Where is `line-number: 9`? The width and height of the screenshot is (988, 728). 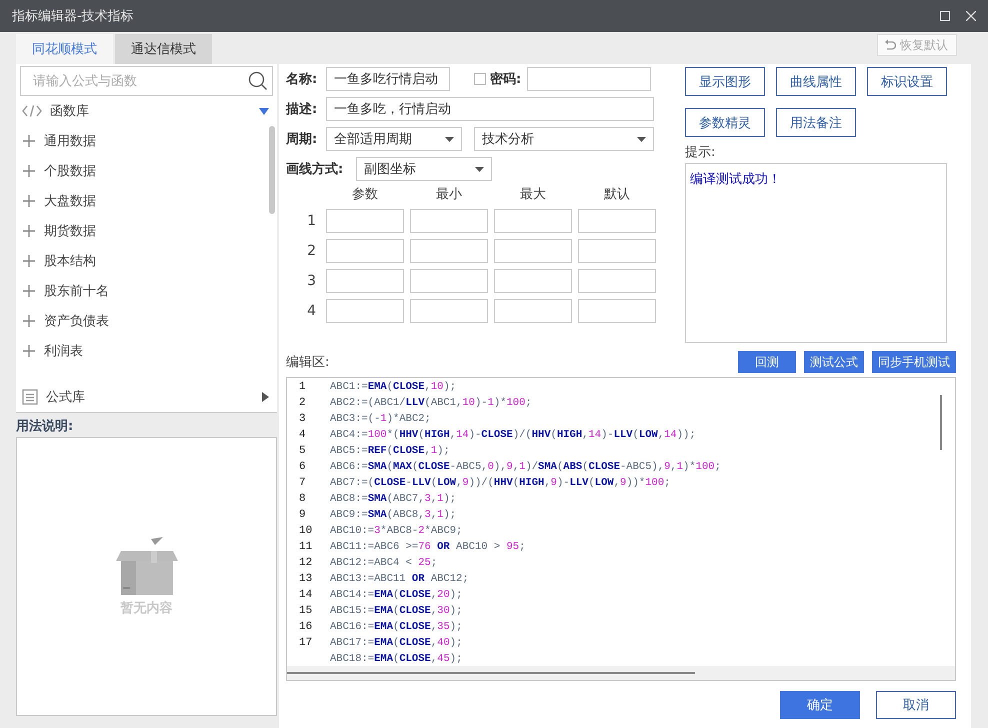 line-number: 9 is located at coordinates (302, 515).